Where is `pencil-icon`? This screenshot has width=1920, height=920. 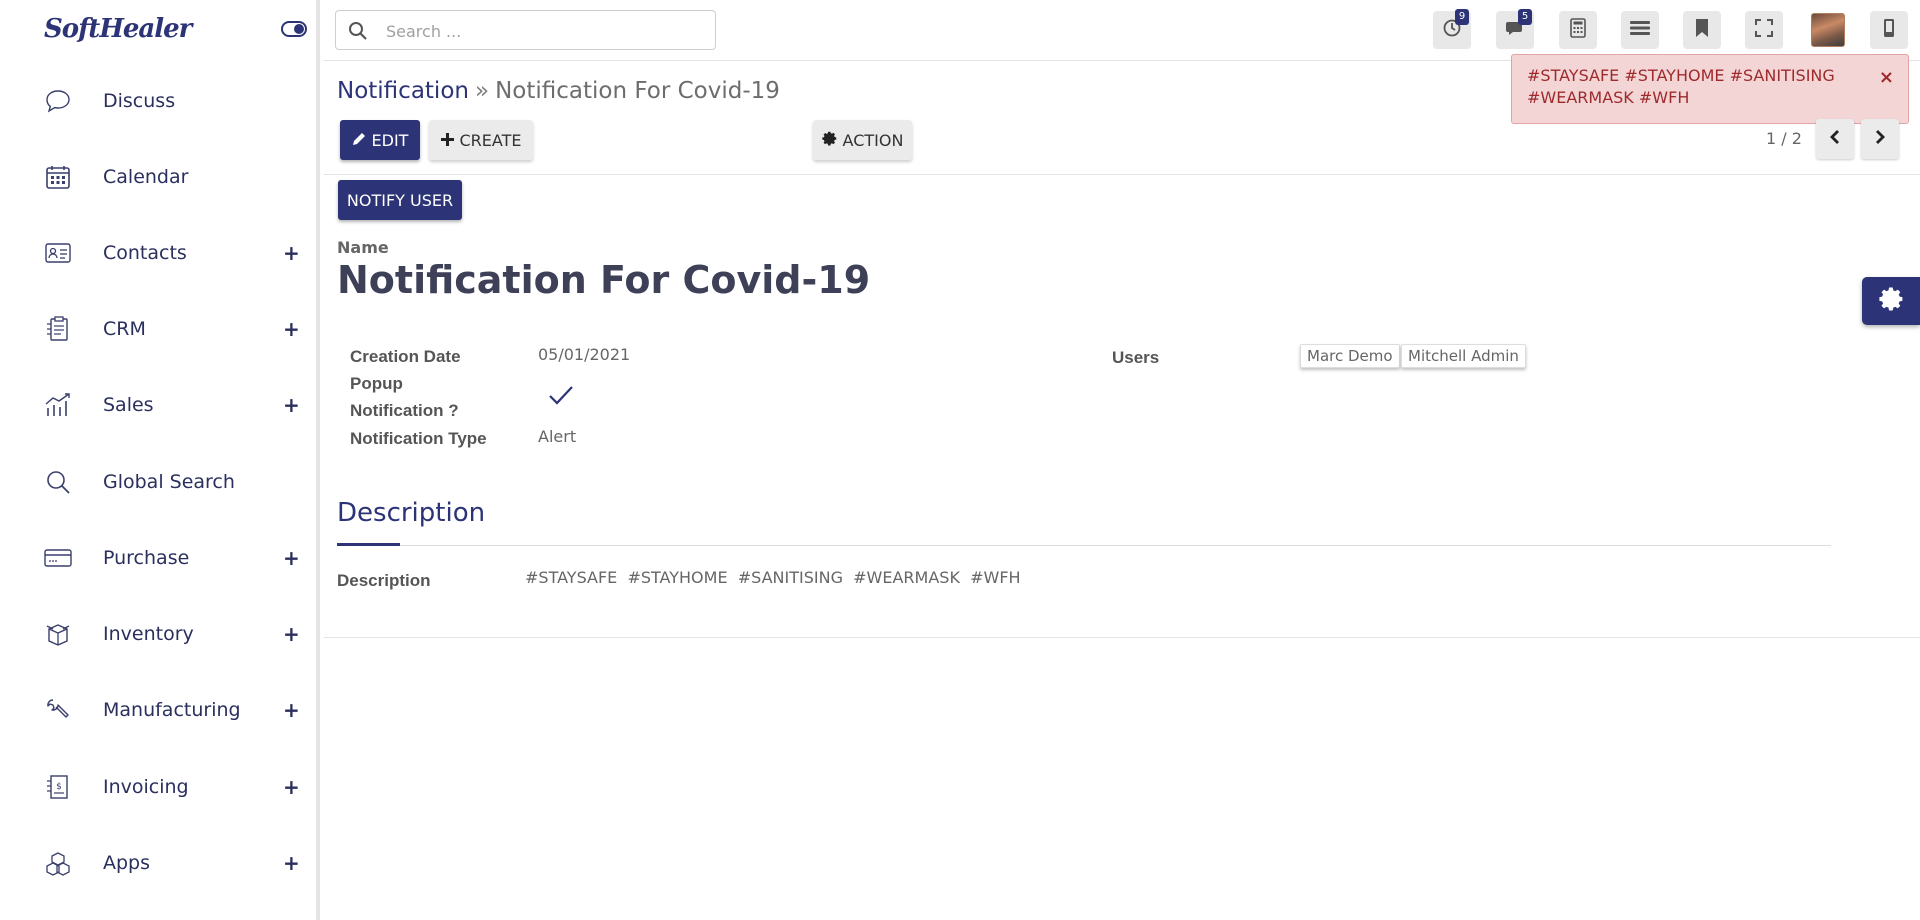
pencil-icon is located at coordinates (359, 140).